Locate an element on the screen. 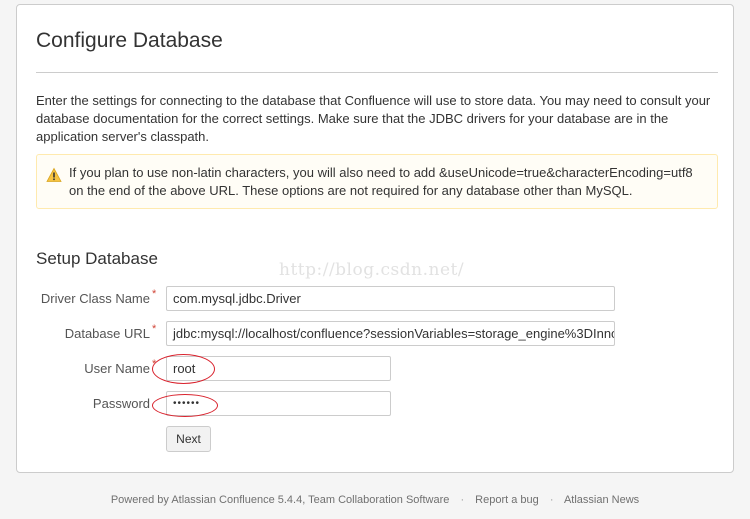 This screenshot has height=519, width=750. password-label: Password is located at coordinates (121, 403).